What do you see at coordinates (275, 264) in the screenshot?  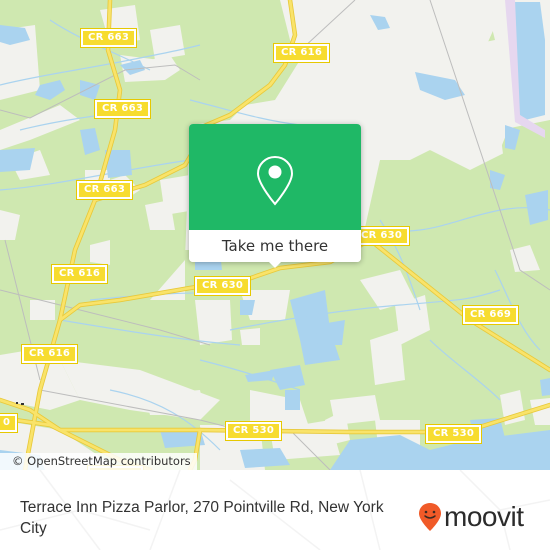 I see `popup-pointer` at bounding box center [275, 264].